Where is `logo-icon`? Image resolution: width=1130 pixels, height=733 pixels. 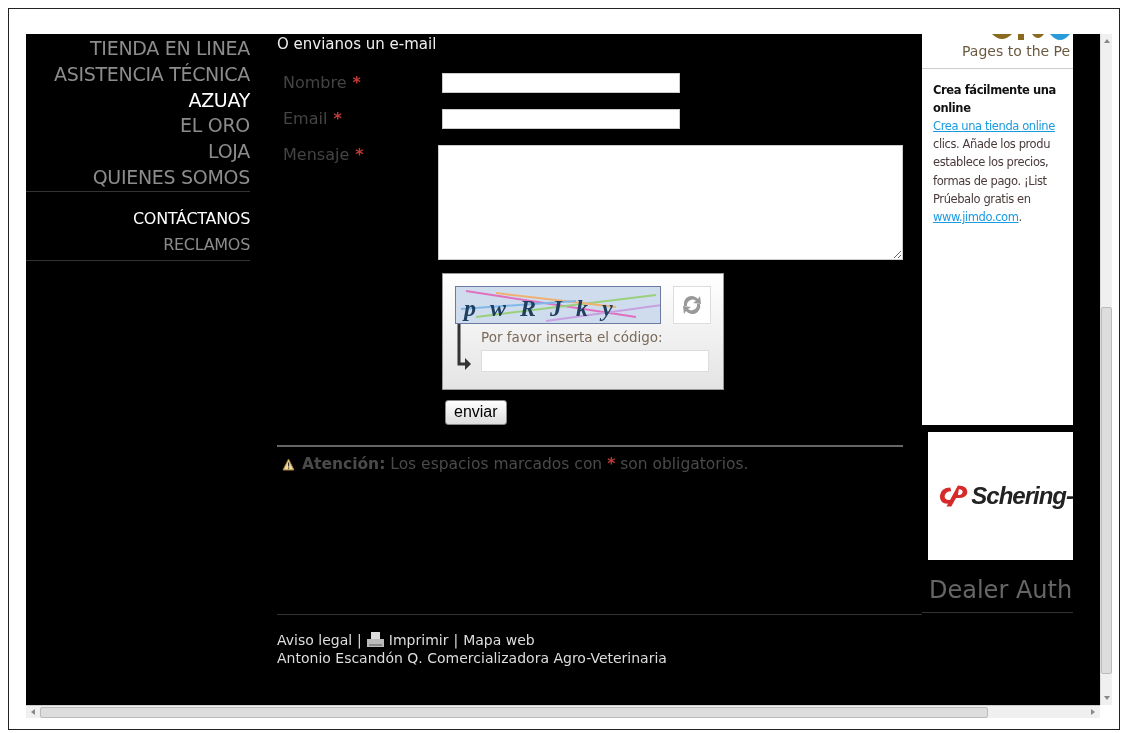 logo-icon is located at coordinates (953, 496).